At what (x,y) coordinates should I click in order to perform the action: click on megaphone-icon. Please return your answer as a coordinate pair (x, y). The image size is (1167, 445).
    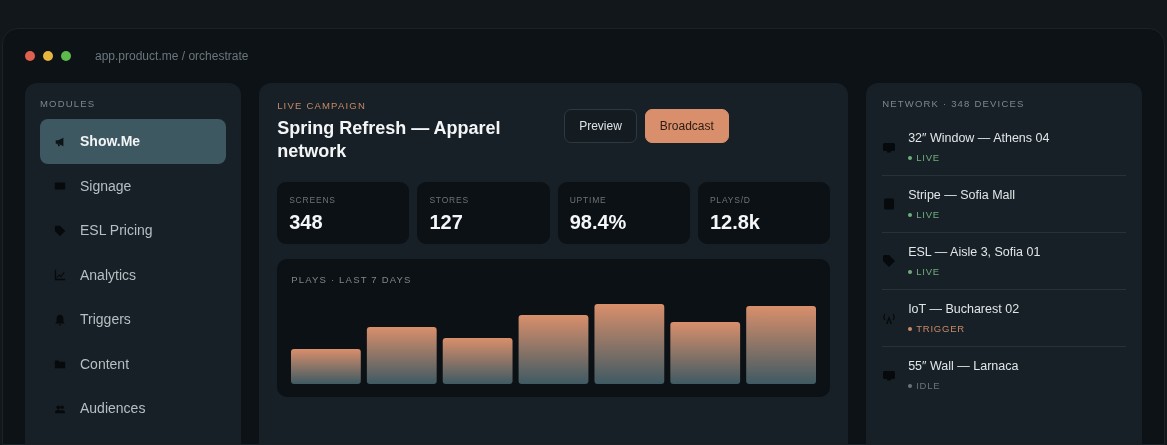
    Looking at the image, I should click on (60, 141).